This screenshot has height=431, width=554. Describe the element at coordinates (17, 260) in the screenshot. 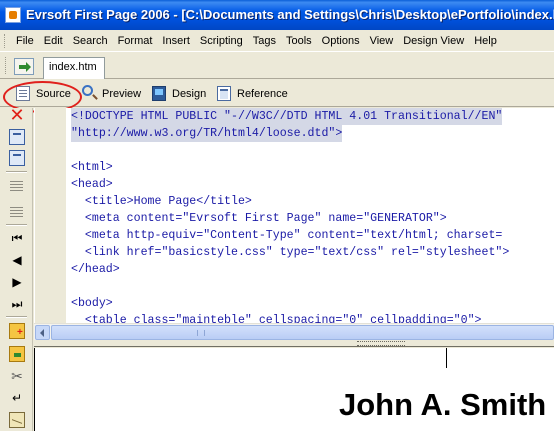

I see `previous-icon: ◀` at that location.